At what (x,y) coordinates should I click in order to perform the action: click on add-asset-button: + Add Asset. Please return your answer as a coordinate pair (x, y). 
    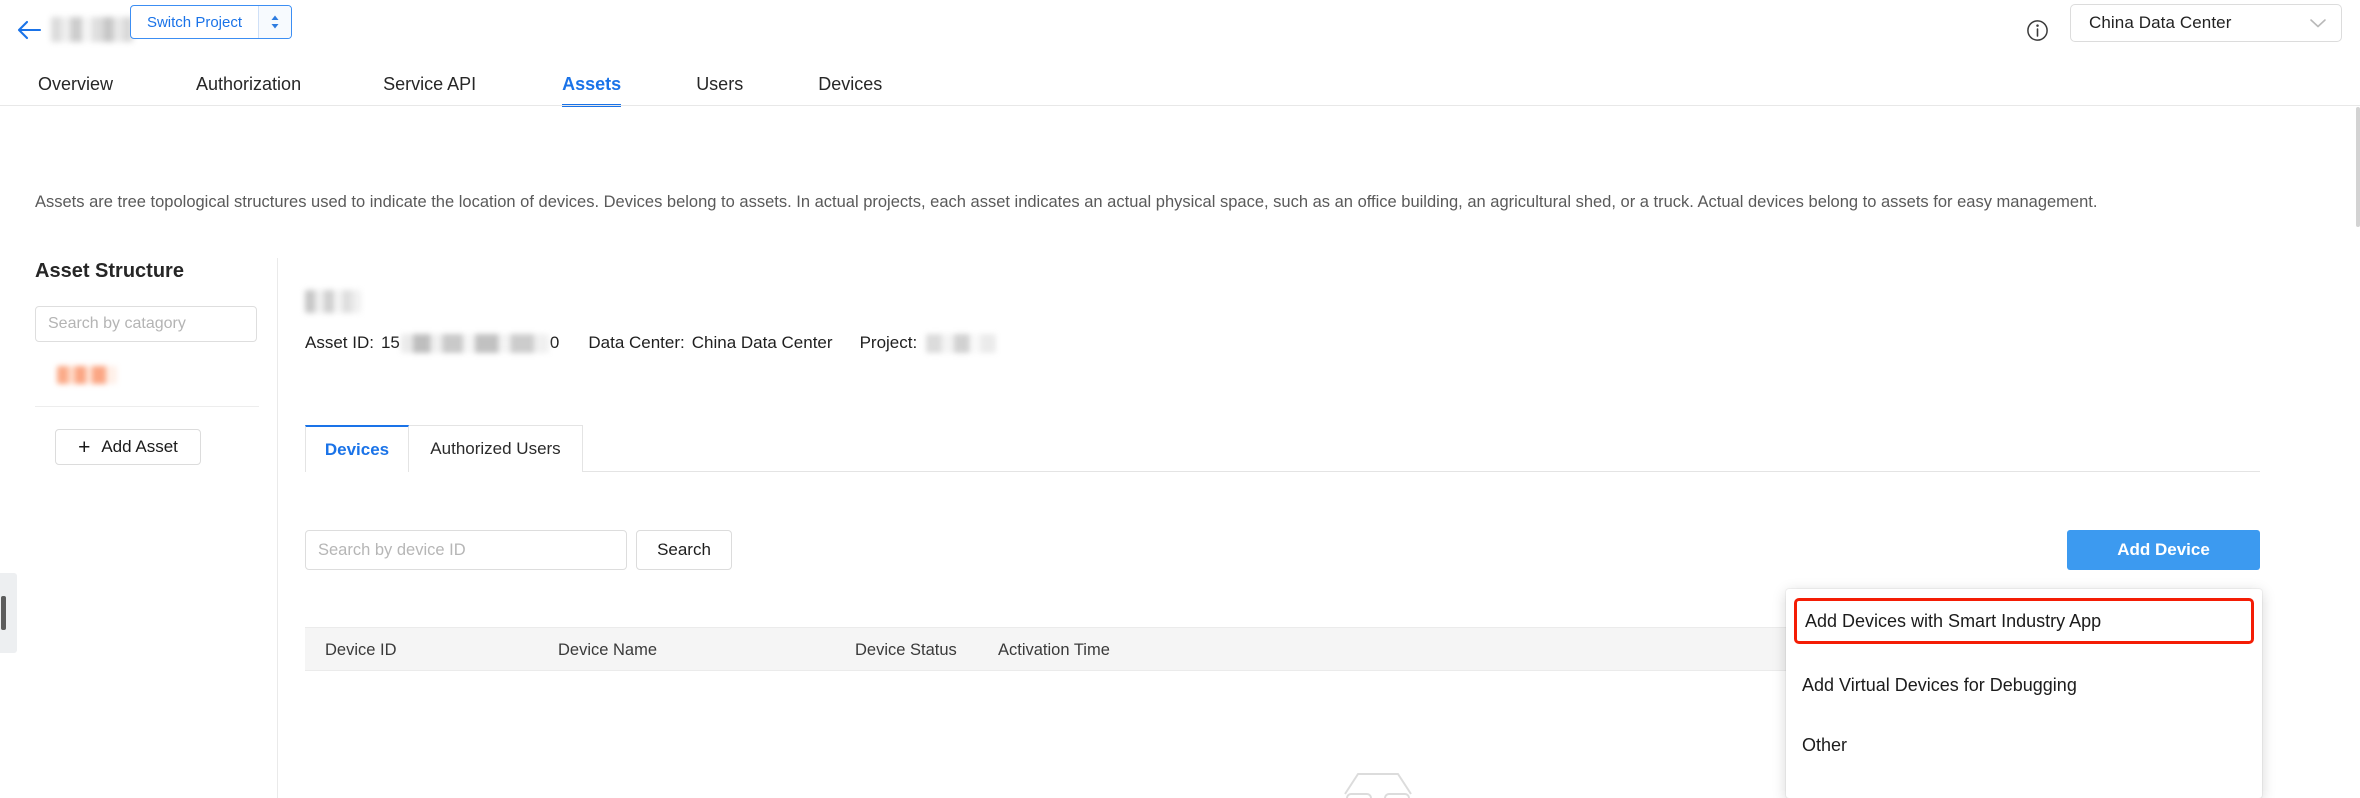
    Looking at the image, I should click on (128, 447).